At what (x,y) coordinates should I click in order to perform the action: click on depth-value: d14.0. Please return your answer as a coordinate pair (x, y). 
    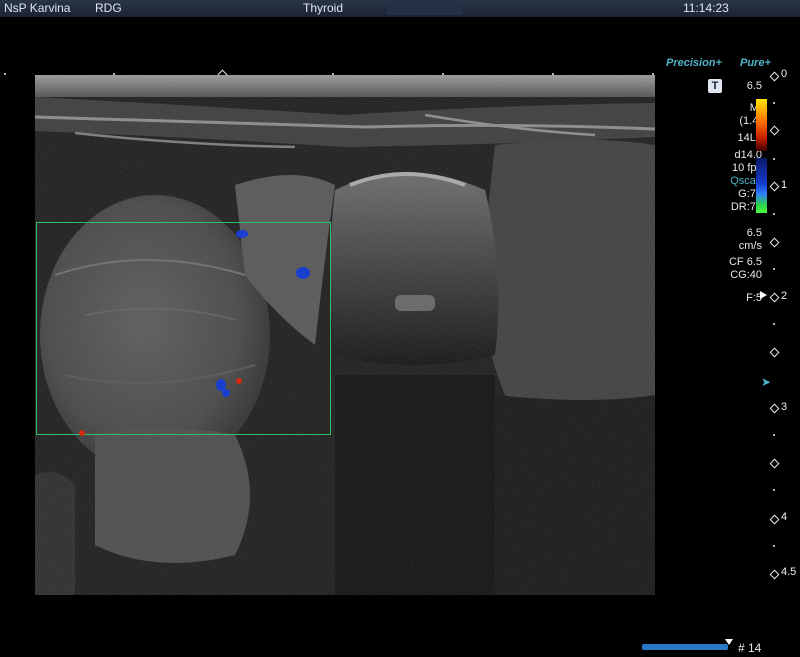
    Looking at the image, I should click on (748, 155).